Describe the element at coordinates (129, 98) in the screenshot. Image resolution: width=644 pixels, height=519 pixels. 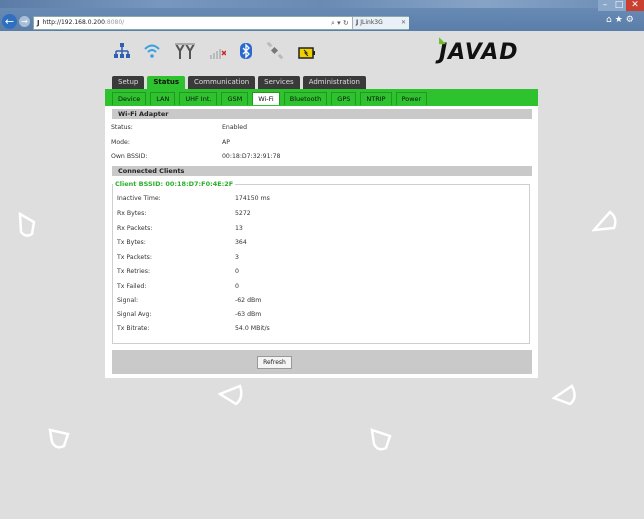
I see `subtab-device: Device` at that location.